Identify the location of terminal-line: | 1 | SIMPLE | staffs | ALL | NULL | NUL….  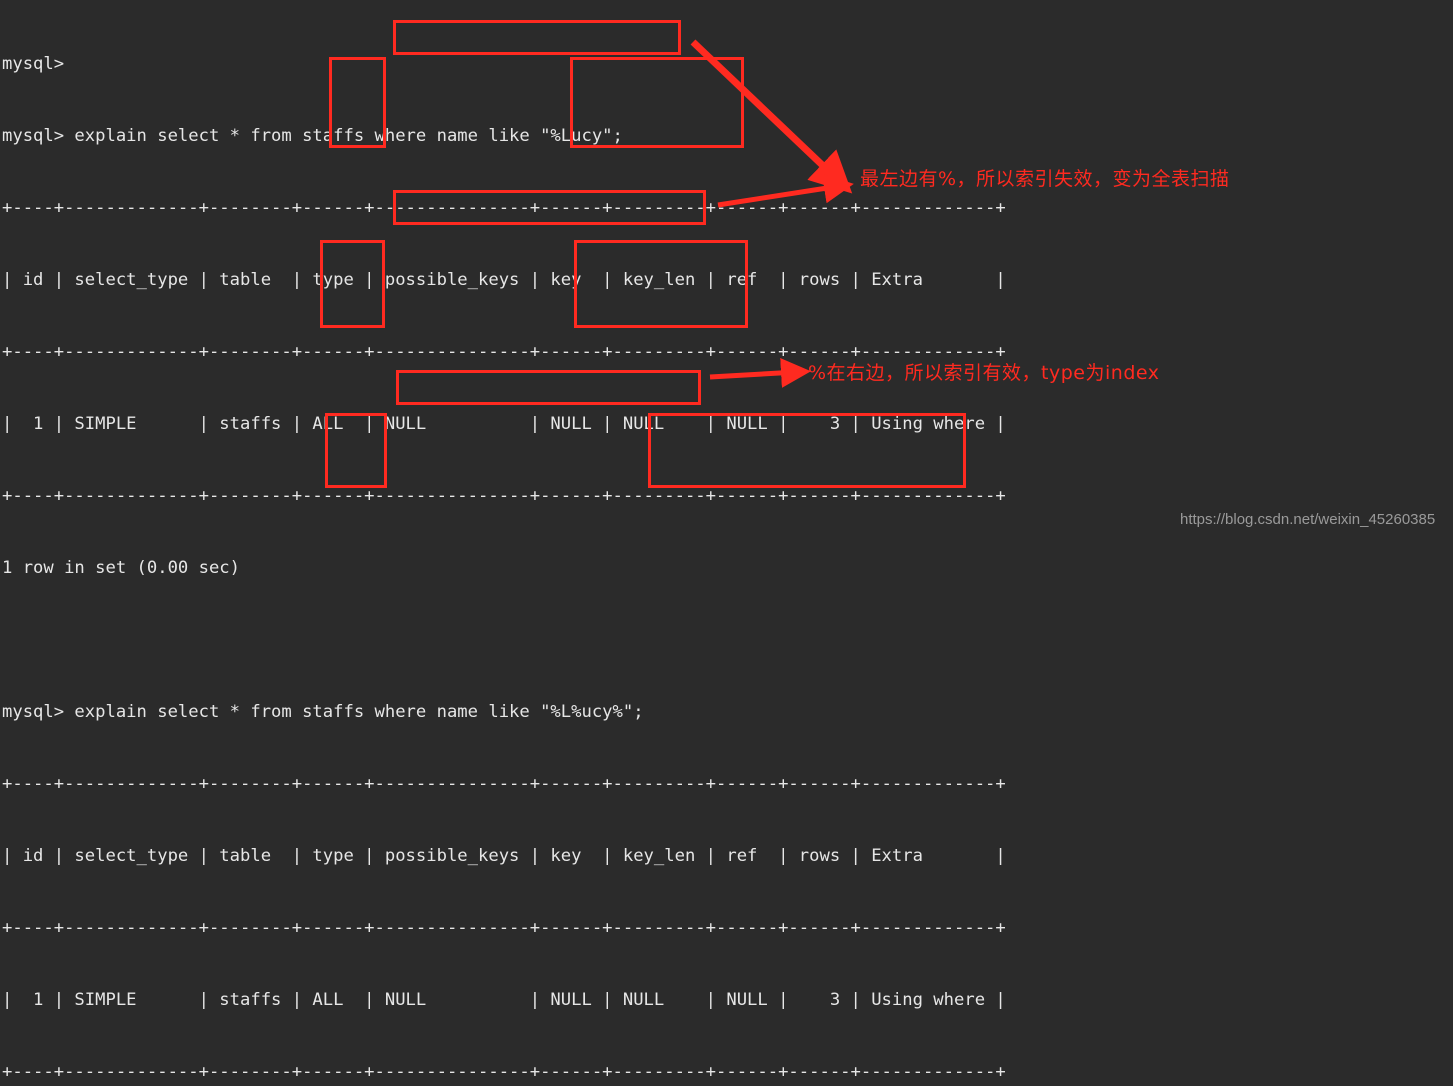
(504, 1000).